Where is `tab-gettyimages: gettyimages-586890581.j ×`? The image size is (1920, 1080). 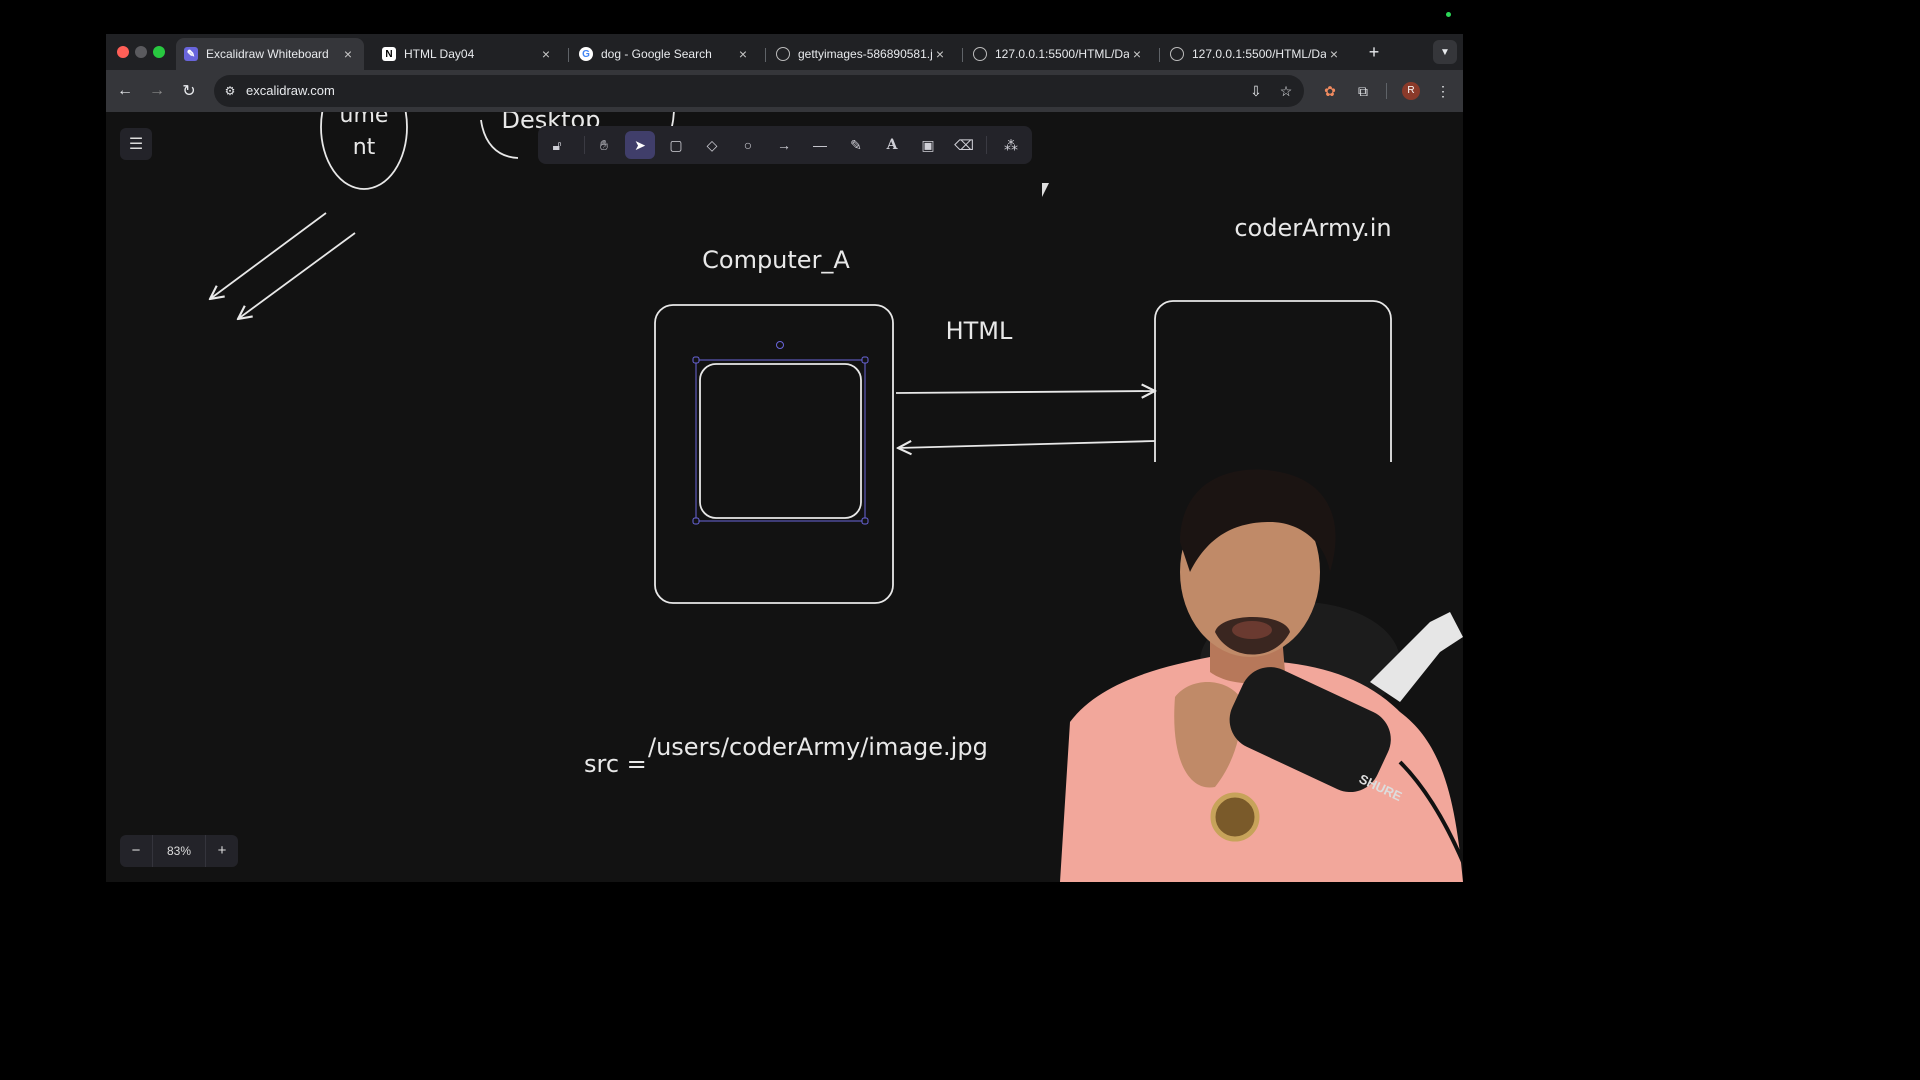 tab-gettyimages: gettyimages-586890581.j × is located at coordinates (862, 54).